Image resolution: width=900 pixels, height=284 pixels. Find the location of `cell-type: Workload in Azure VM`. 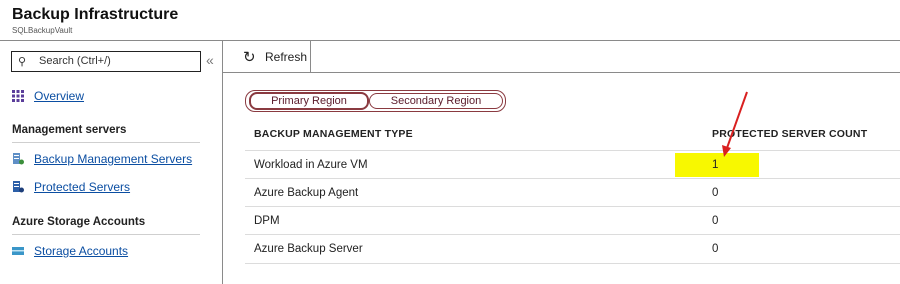

cell-type: Workload in Azure VM is located at coordinates (311, 165).